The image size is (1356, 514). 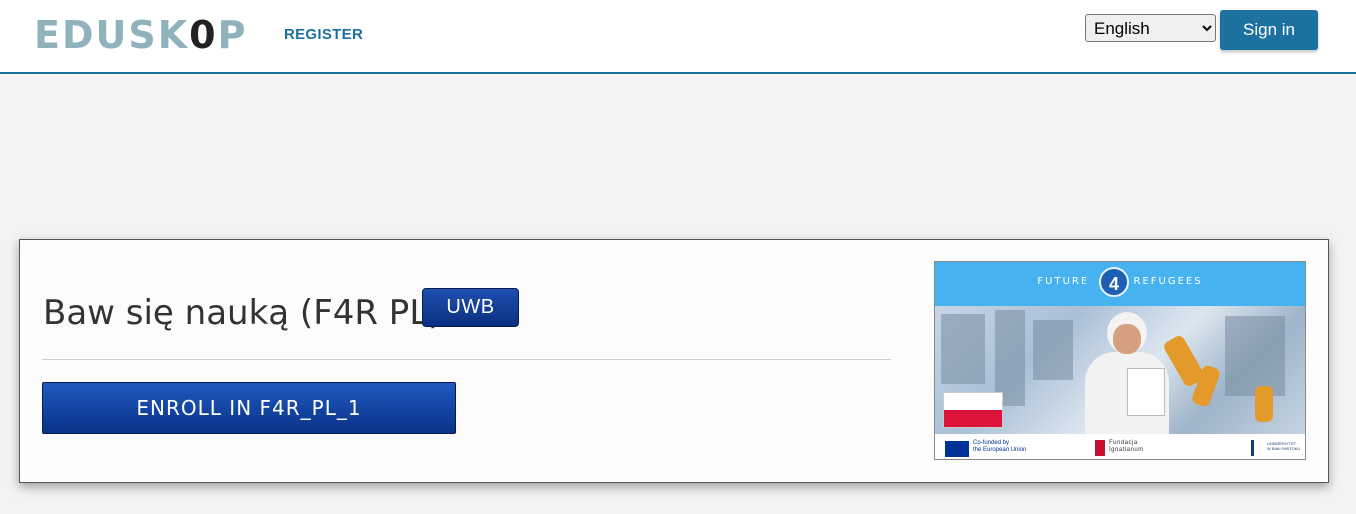 What do you see at coordinates (1146, 392) in the screenshot?
I see `held-sign` at bounding box center [1146, 392].